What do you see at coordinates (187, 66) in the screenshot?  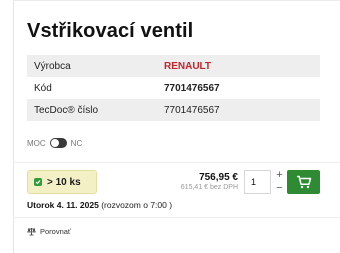 I see `spec-value-brand-link: RENAULT` at bounding box center [187, 66].